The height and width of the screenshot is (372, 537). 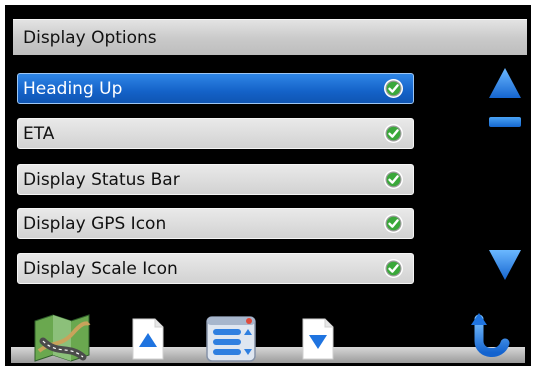 What do you see at coordinates (505, 83) in the screenshot?
I see `triangle-up-icon` at bounding box center [505, 83].